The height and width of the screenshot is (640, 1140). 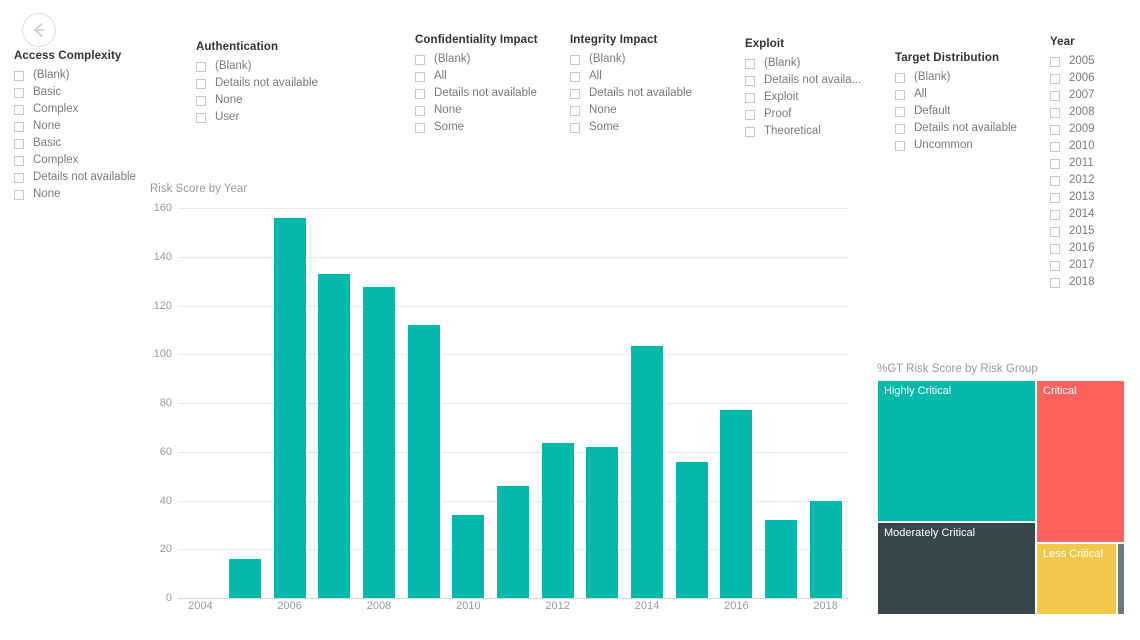 I want to click on slicer-option: 2014, so click(x=1095, y=214).